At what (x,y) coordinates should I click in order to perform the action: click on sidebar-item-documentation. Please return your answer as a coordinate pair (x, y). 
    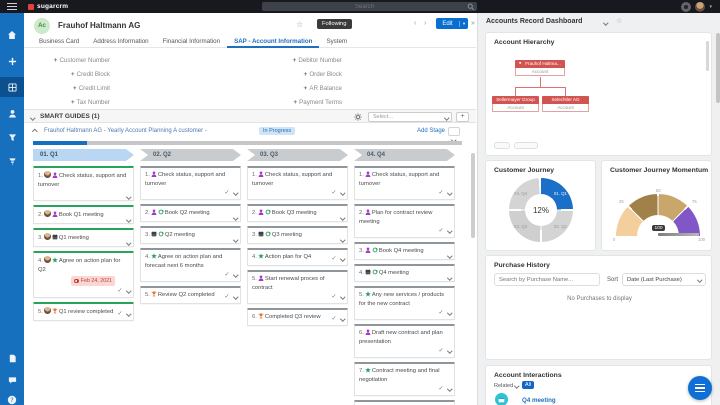
    Looking at the image, I should click on (12, 358).